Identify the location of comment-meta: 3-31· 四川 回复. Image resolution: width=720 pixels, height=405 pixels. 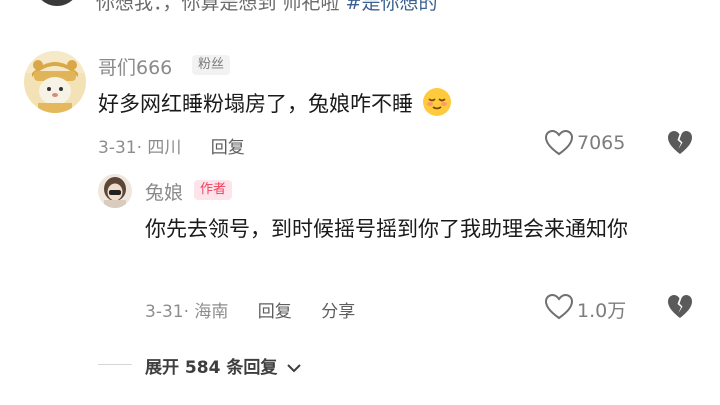
(171, 145).